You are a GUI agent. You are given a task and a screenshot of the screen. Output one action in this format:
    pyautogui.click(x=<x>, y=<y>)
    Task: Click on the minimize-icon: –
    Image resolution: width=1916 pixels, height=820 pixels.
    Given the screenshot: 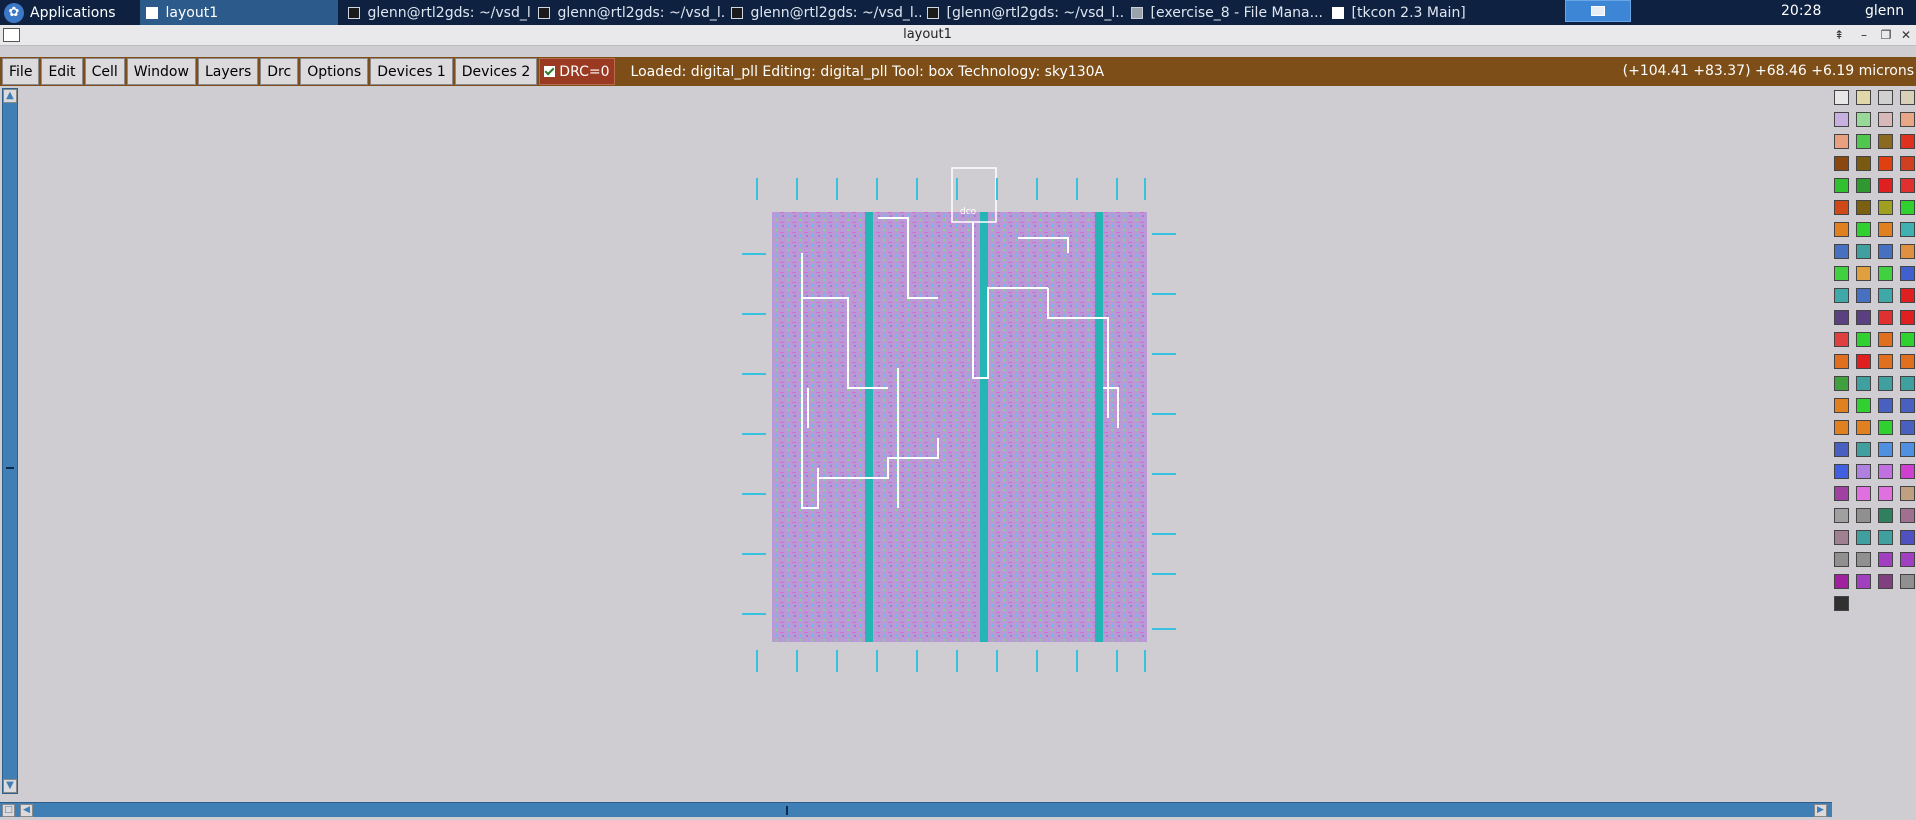 What is the action you would take?
    pyautogui.click(x=1864, y=35)
    